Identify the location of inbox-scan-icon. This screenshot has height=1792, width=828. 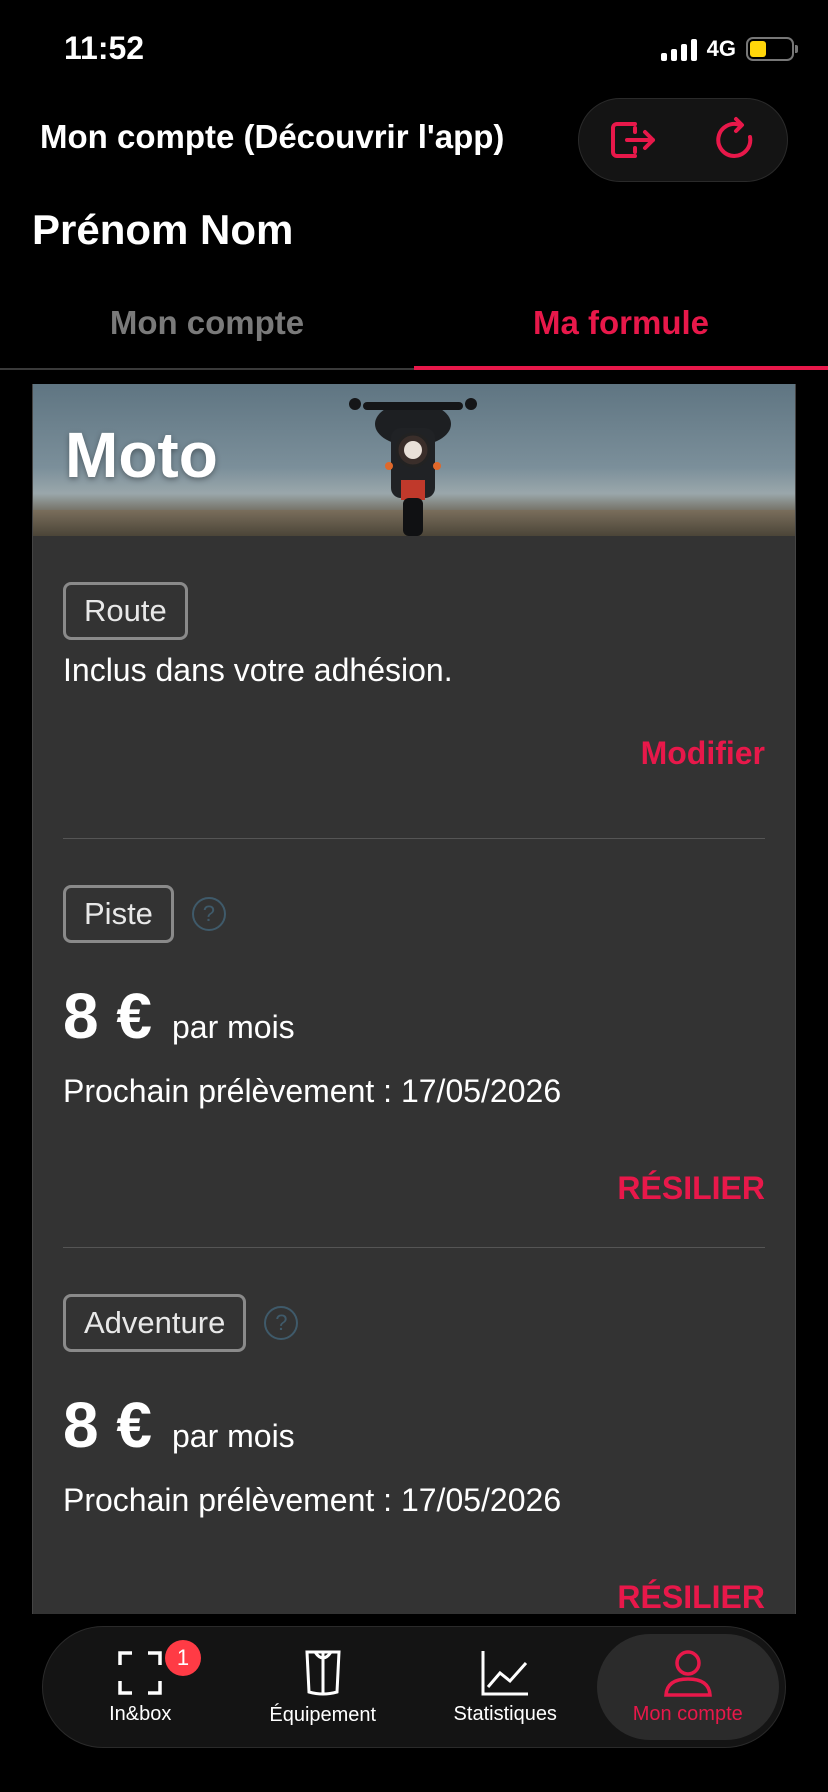
(140, 1672).